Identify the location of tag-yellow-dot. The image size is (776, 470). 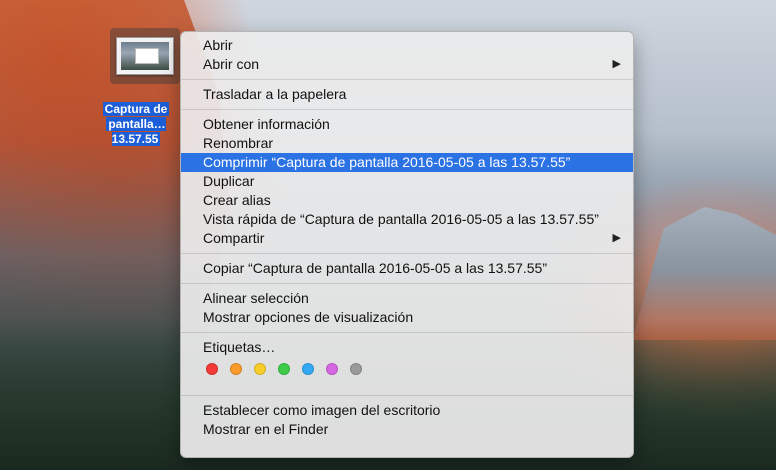
(260, 369).